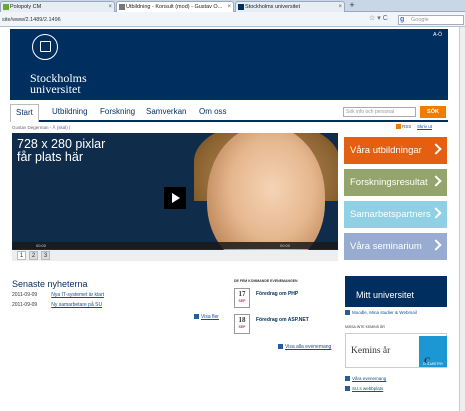 This screenshot has height=411, width=465. Describe the element at coordinates (175, 255) in the screenshot. I see `video-pager: 1 2 3` at that location.